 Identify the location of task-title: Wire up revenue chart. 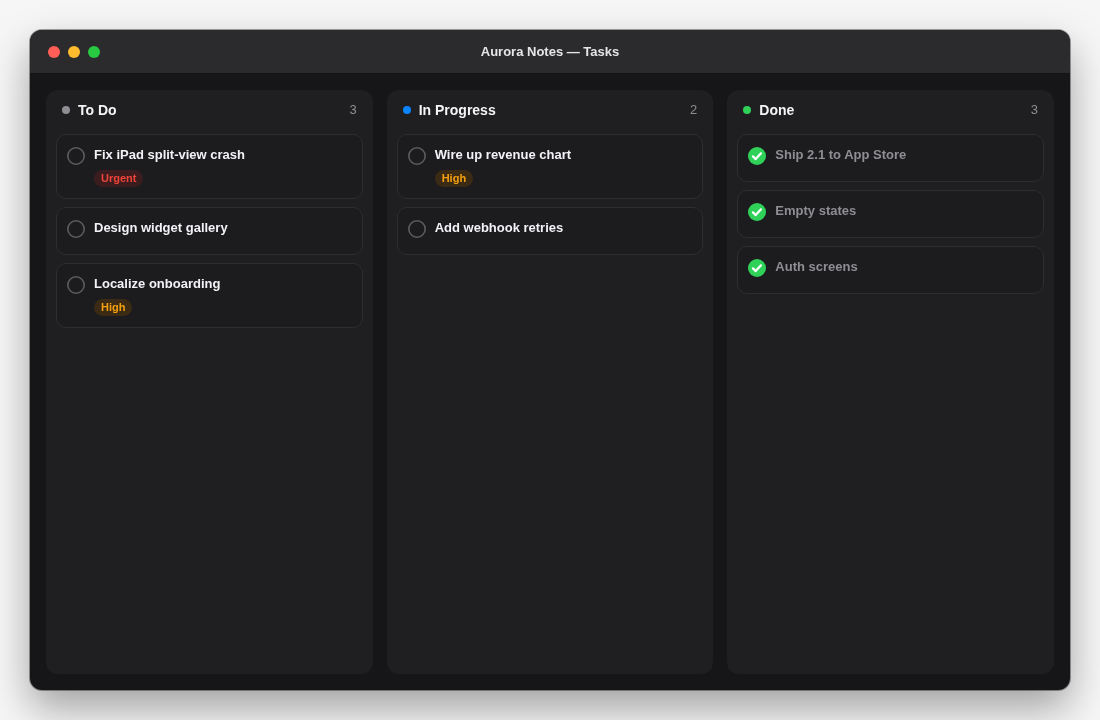
(503, 155).